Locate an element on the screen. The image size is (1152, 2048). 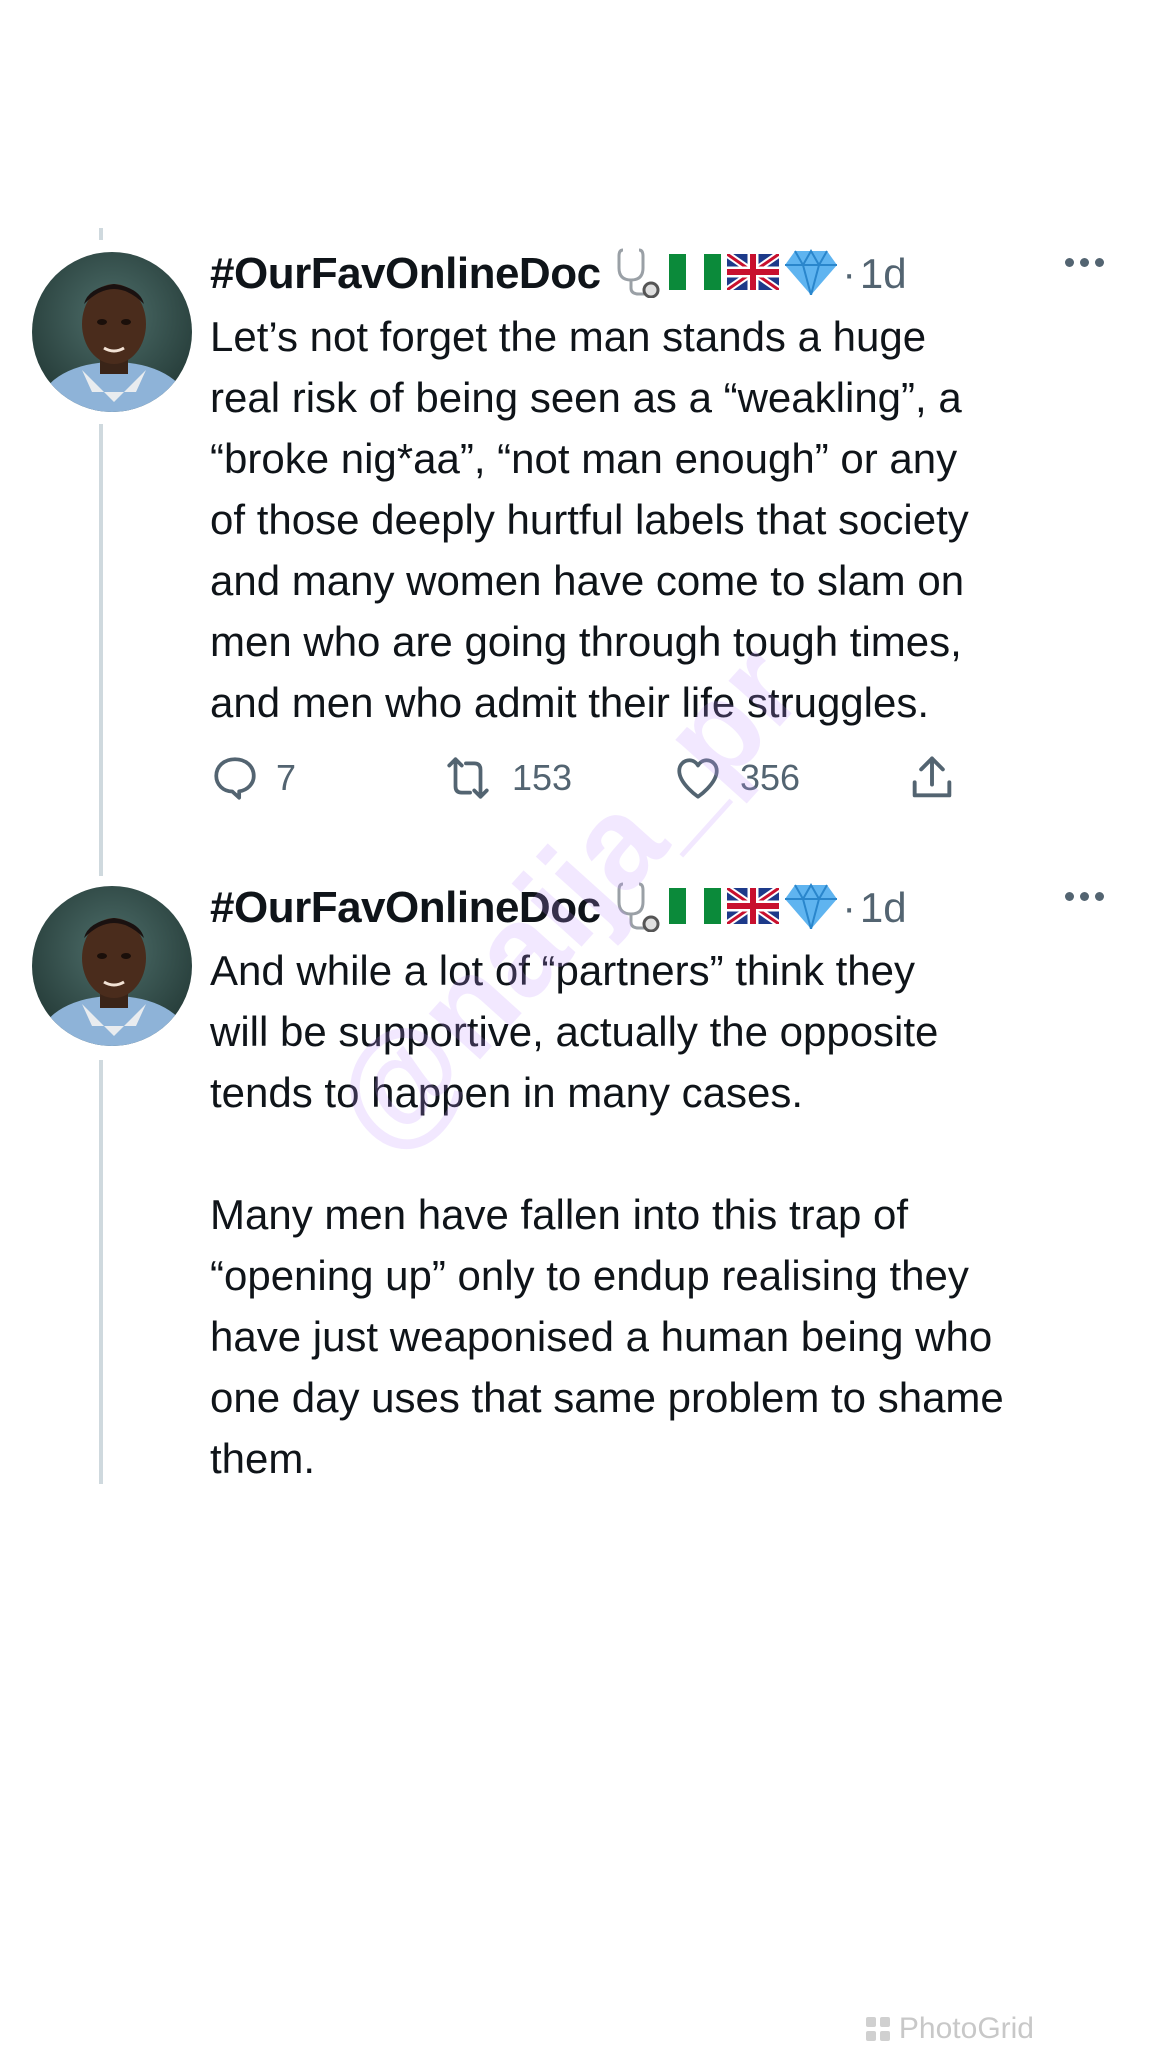
tweet-header: #OurFavOnlineDoc · 1d is located at coordinates (558, 274).